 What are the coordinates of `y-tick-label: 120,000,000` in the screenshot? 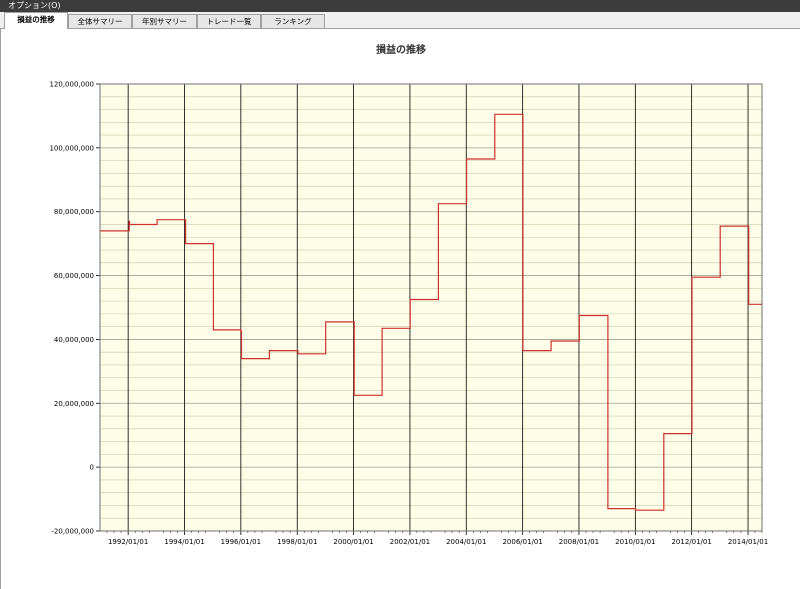 It's located at (71, 85).